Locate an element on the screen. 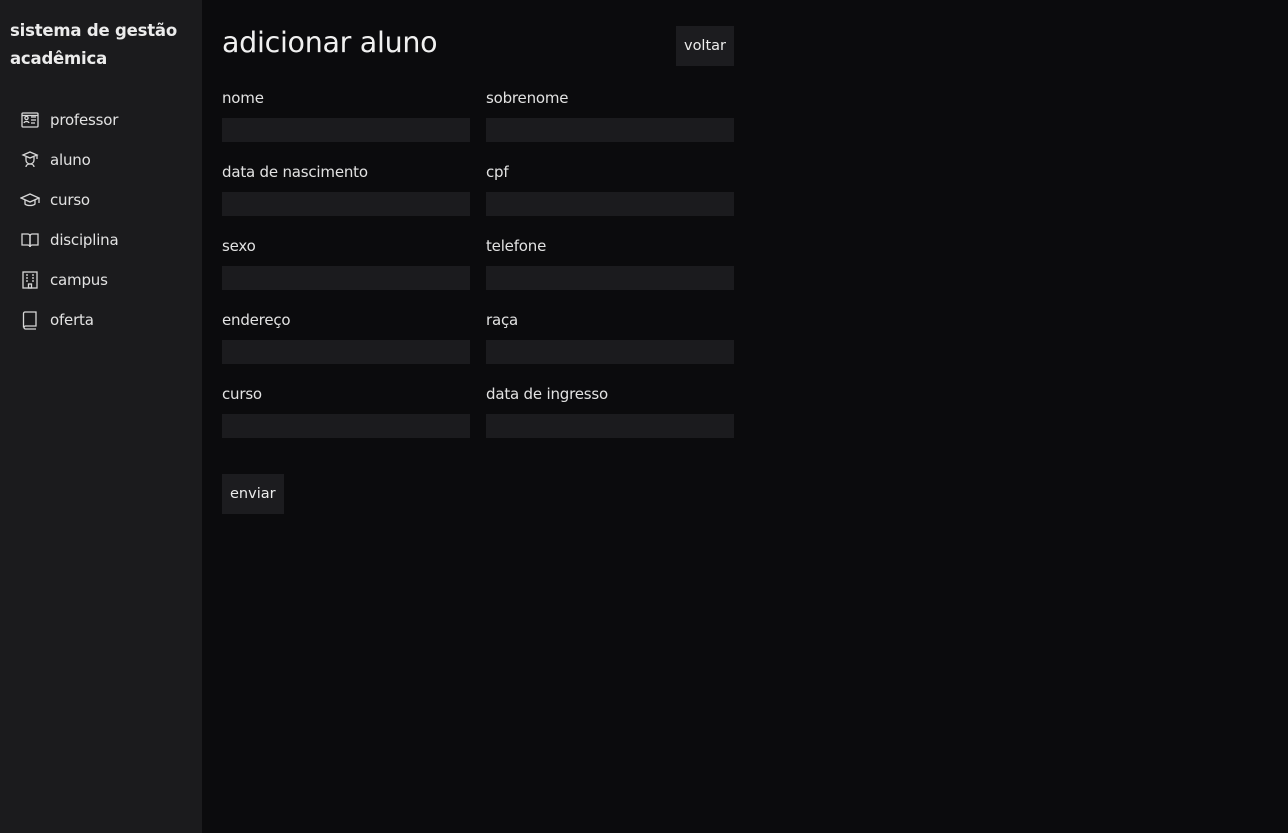 Image resolution: width=1288 pixels, height=833 pixels. field-cpf: cpf is located at coordinates (610, 189).